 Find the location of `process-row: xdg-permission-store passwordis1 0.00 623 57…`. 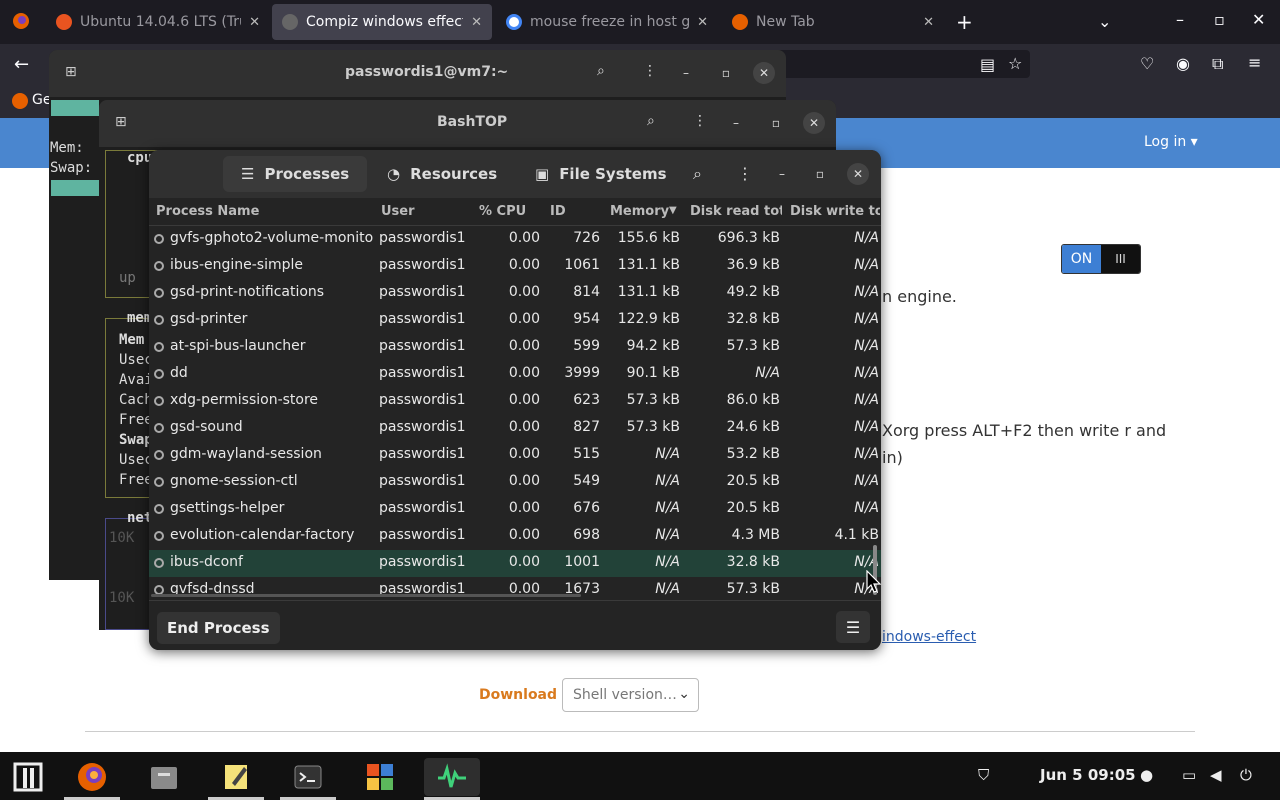

process-row: xdg-permission-store passwordis1 0.00 623 57… is located at coordinates (515, 401).